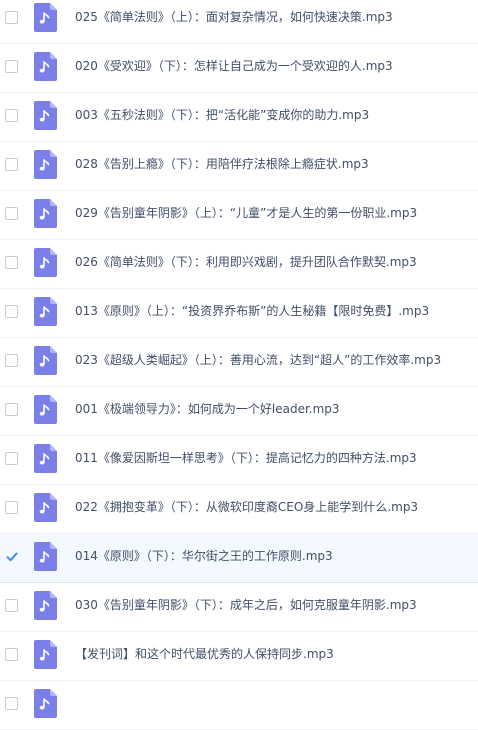  I want to click on file-row: 001《极端领导力》：如何成为一个好leader.mp3, so click(239, 411).